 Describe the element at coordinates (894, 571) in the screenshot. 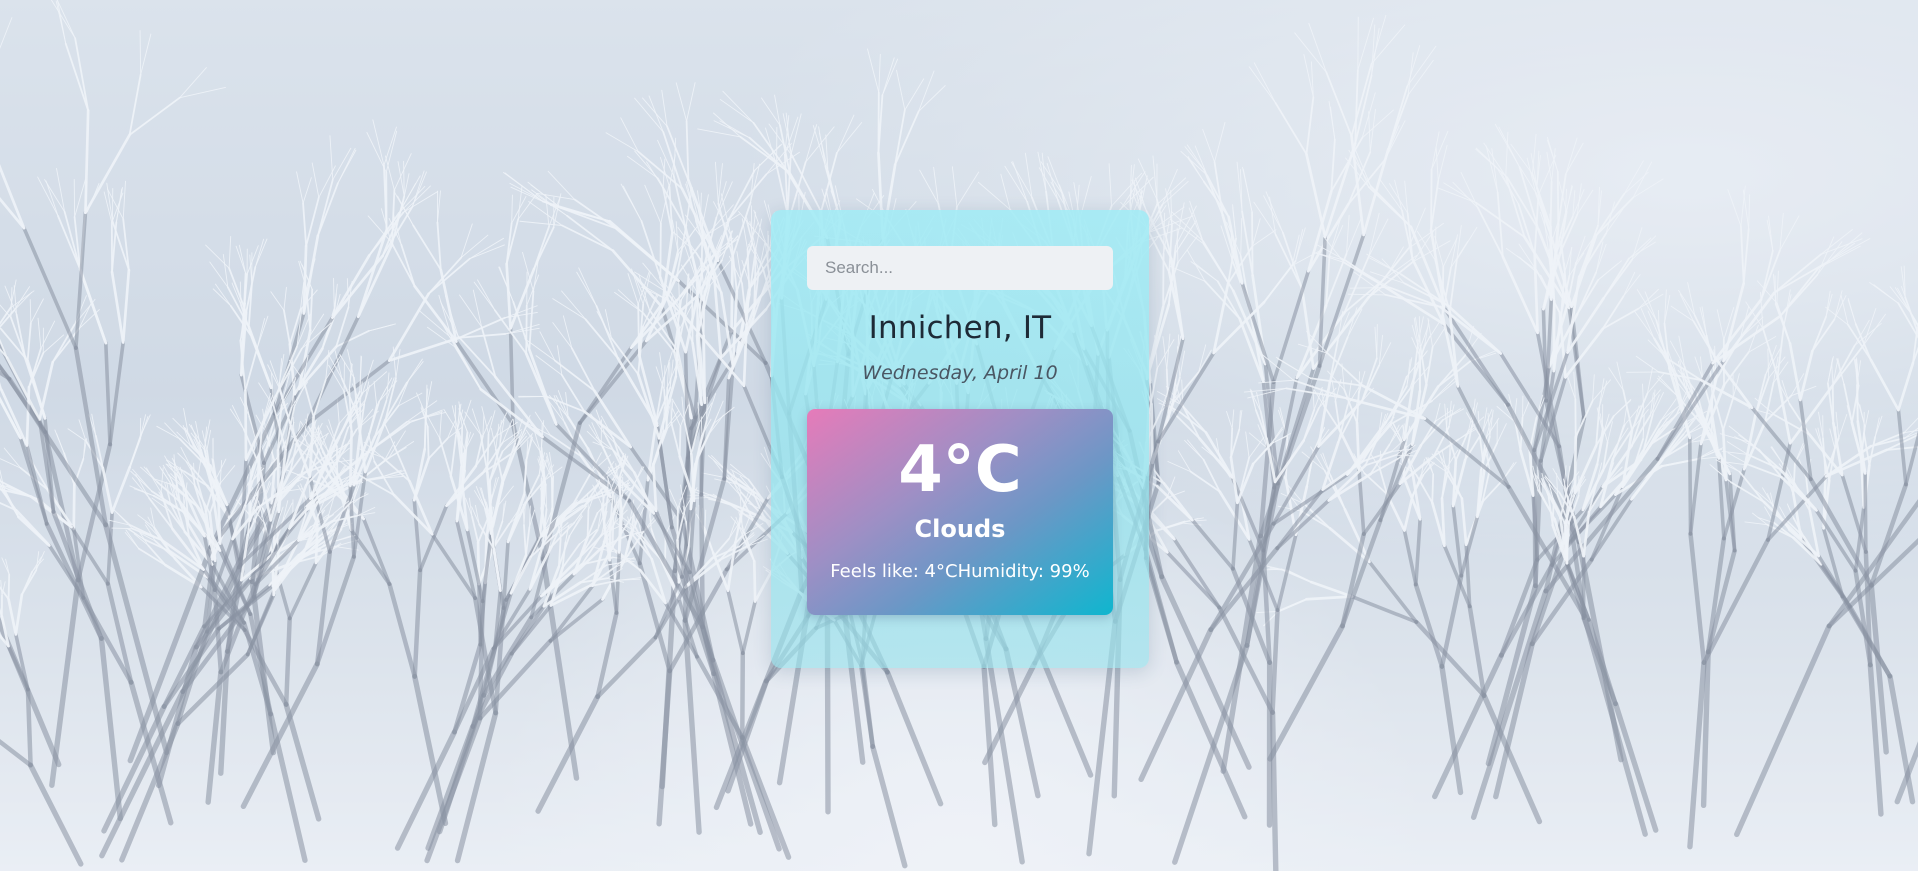

I see `feels-like-value: Feels like: 4°C` at that location.